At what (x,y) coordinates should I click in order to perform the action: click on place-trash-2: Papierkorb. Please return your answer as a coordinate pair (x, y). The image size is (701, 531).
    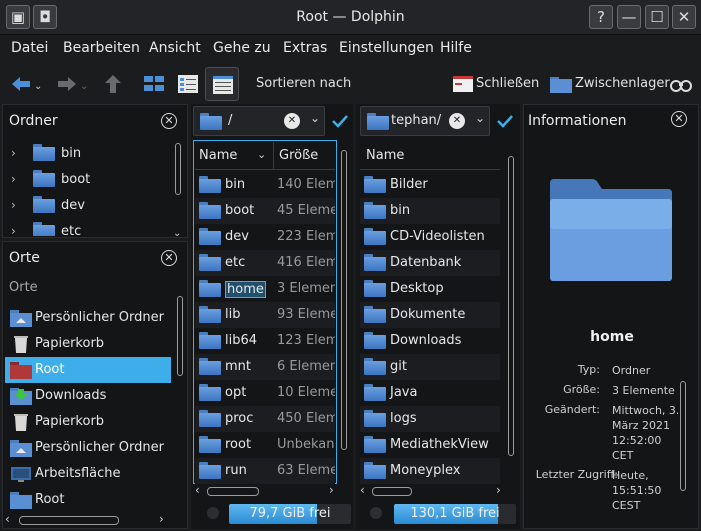
    Looking at the image, I should click on (88, 422).